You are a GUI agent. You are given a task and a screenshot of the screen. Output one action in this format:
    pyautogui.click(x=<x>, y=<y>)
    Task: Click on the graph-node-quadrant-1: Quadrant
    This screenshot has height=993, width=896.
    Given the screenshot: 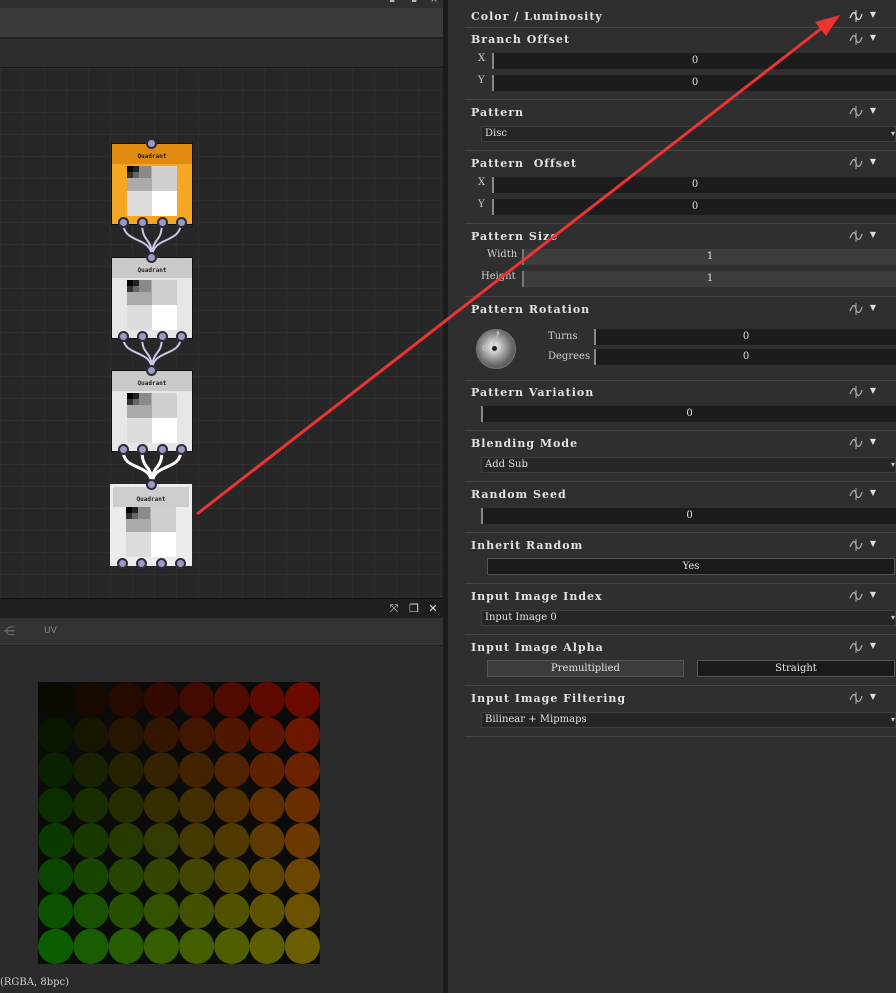 What is the action you would take?
    pyautogui.click(x=152, y=183)
    